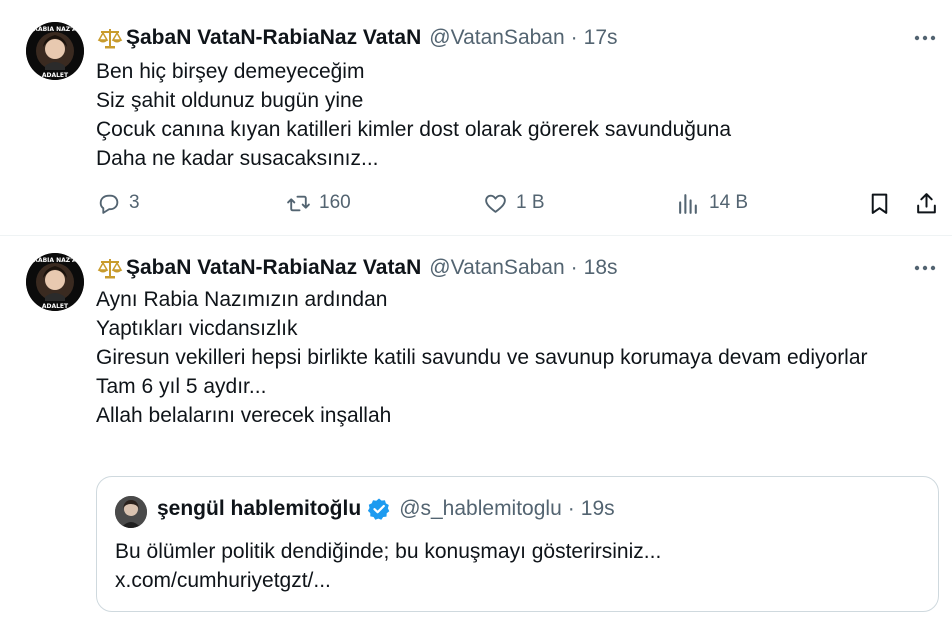 The image size is (952, 634). Describe the element at coordinates (109, 204) in the screenshot. I see `reply-bubble-icon` at that location.